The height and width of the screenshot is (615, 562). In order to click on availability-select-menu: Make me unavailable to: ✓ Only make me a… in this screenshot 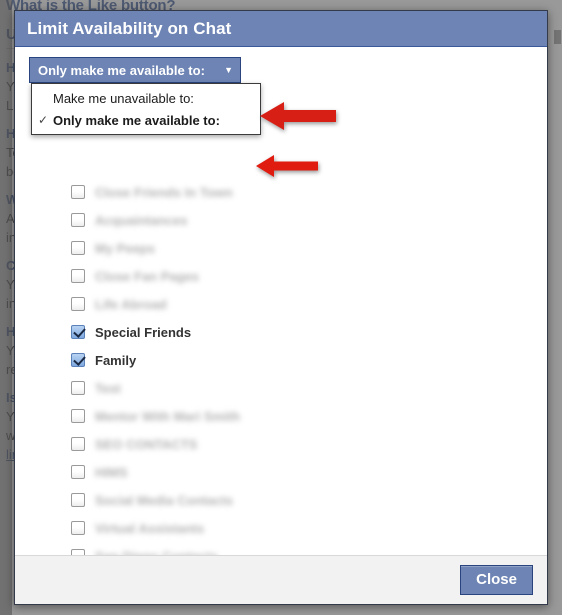, I will do `click(146, 109)`.